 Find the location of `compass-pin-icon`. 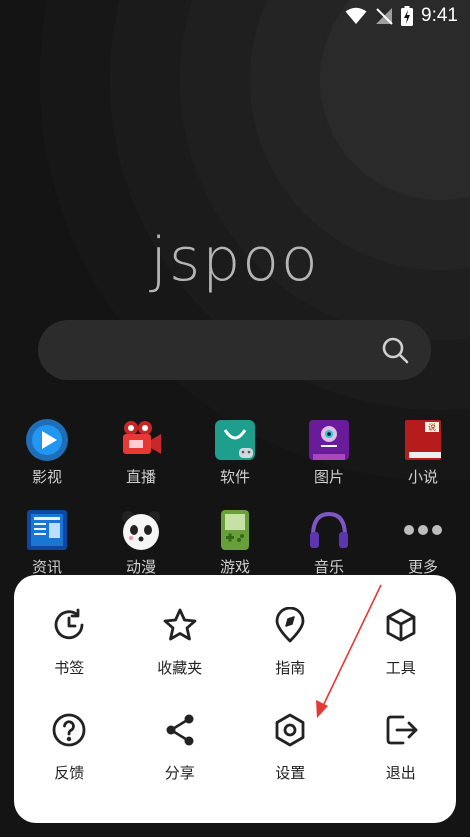

compass-pin-icon is located at coordinates (290, 626).